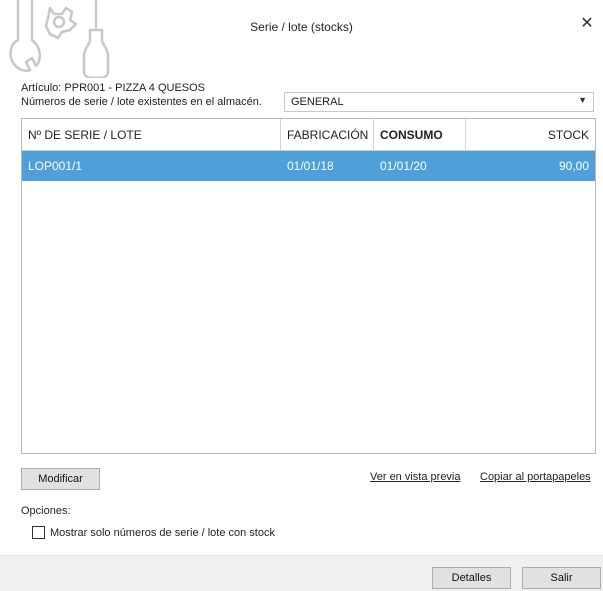 The image size is (603, 591). I want to click on close-icon: ✕, so click(587, 24).